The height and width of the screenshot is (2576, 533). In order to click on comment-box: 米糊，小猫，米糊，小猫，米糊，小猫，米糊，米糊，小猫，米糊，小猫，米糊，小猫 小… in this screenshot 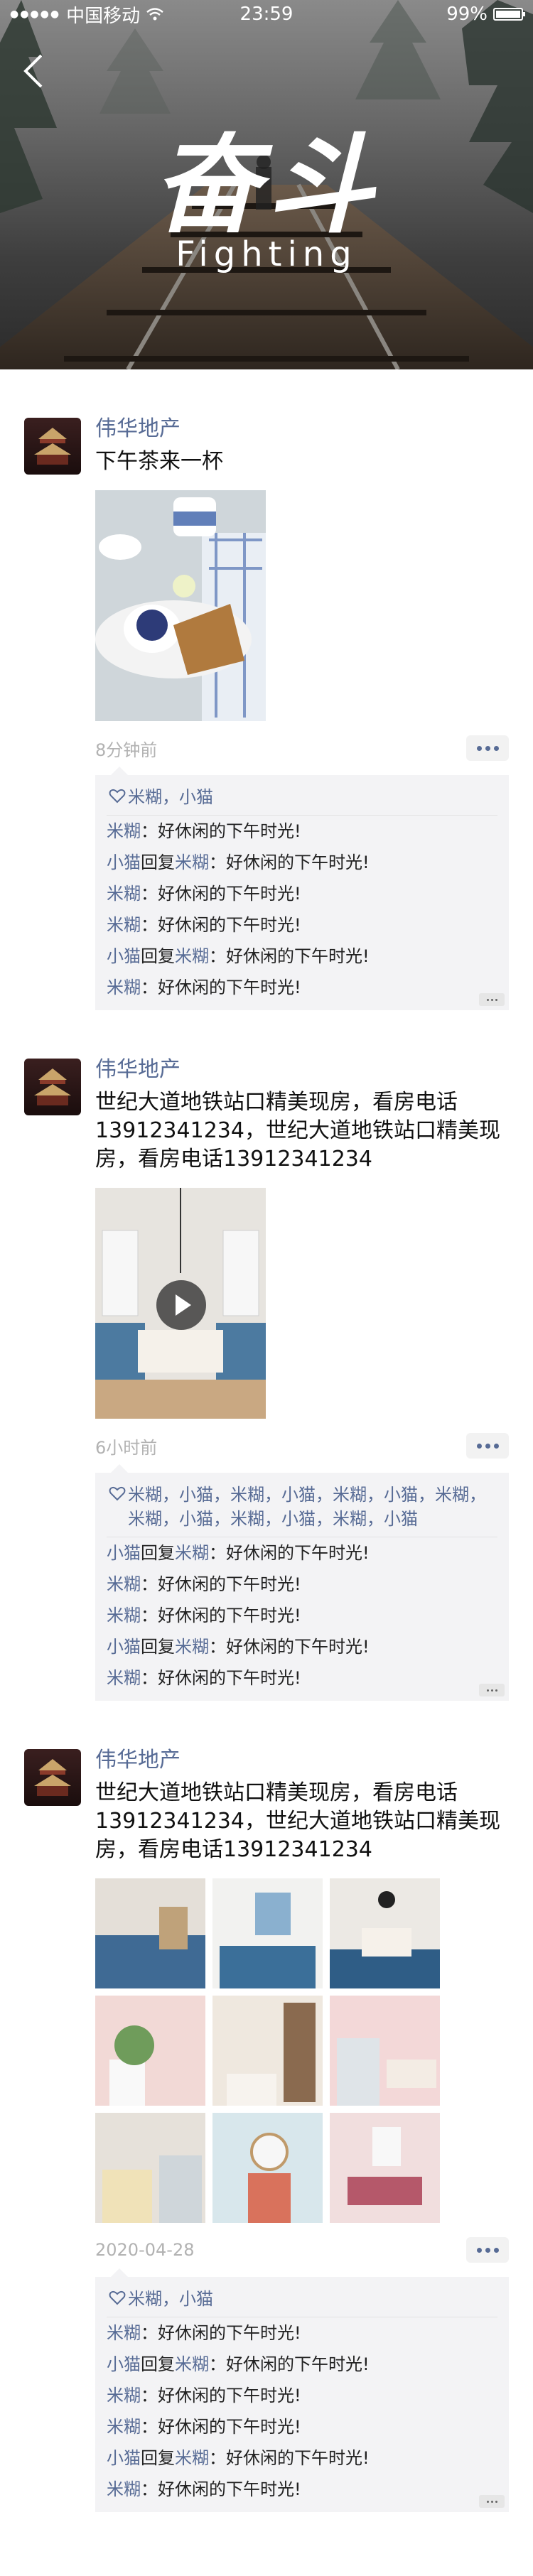, I will do `click(302, 1582)`.